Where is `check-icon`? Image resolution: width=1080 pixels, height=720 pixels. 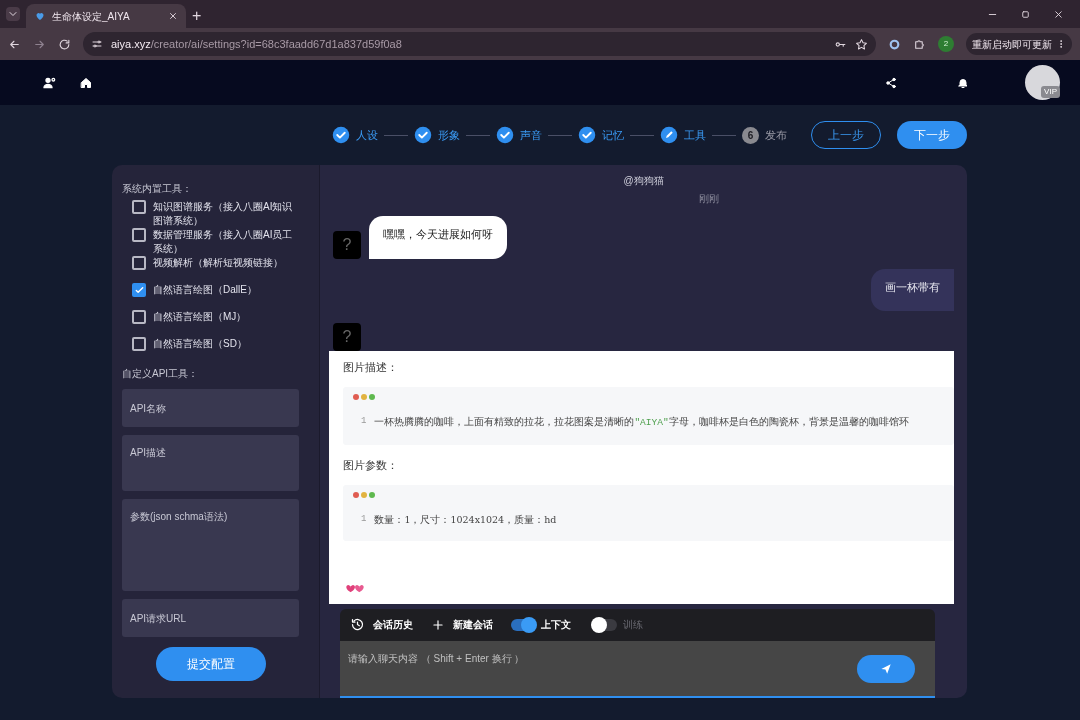
check-icon is located at coordinates (139, 290).